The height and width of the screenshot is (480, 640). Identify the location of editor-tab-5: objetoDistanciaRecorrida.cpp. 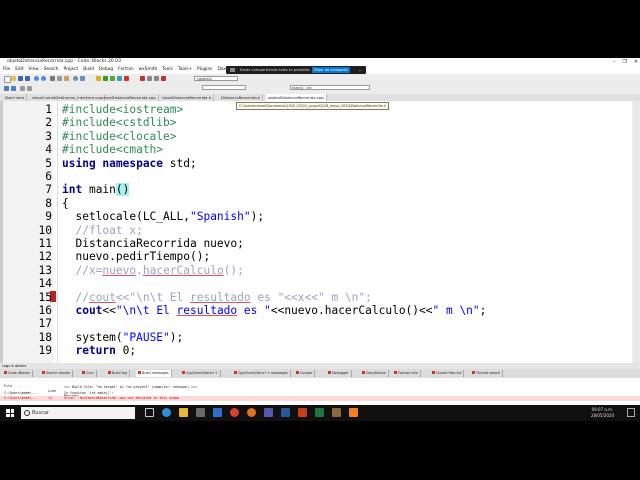
(296, 97).